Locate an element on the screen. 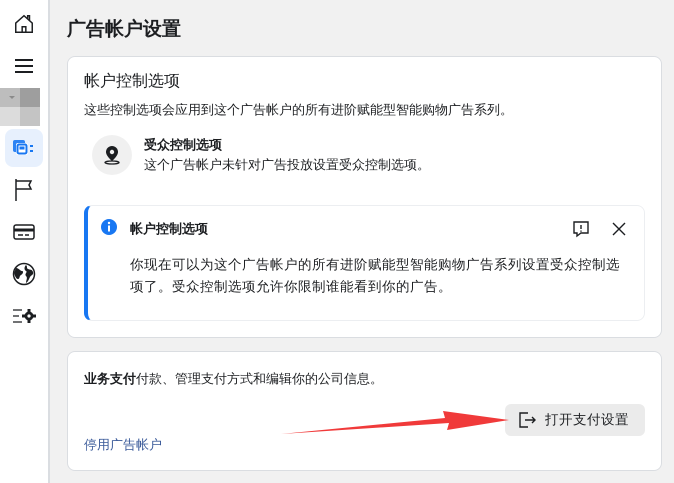 The image size is (674, 483). deactivate-account-link: 停用广告帐户 is located at coordinates (123, 445).